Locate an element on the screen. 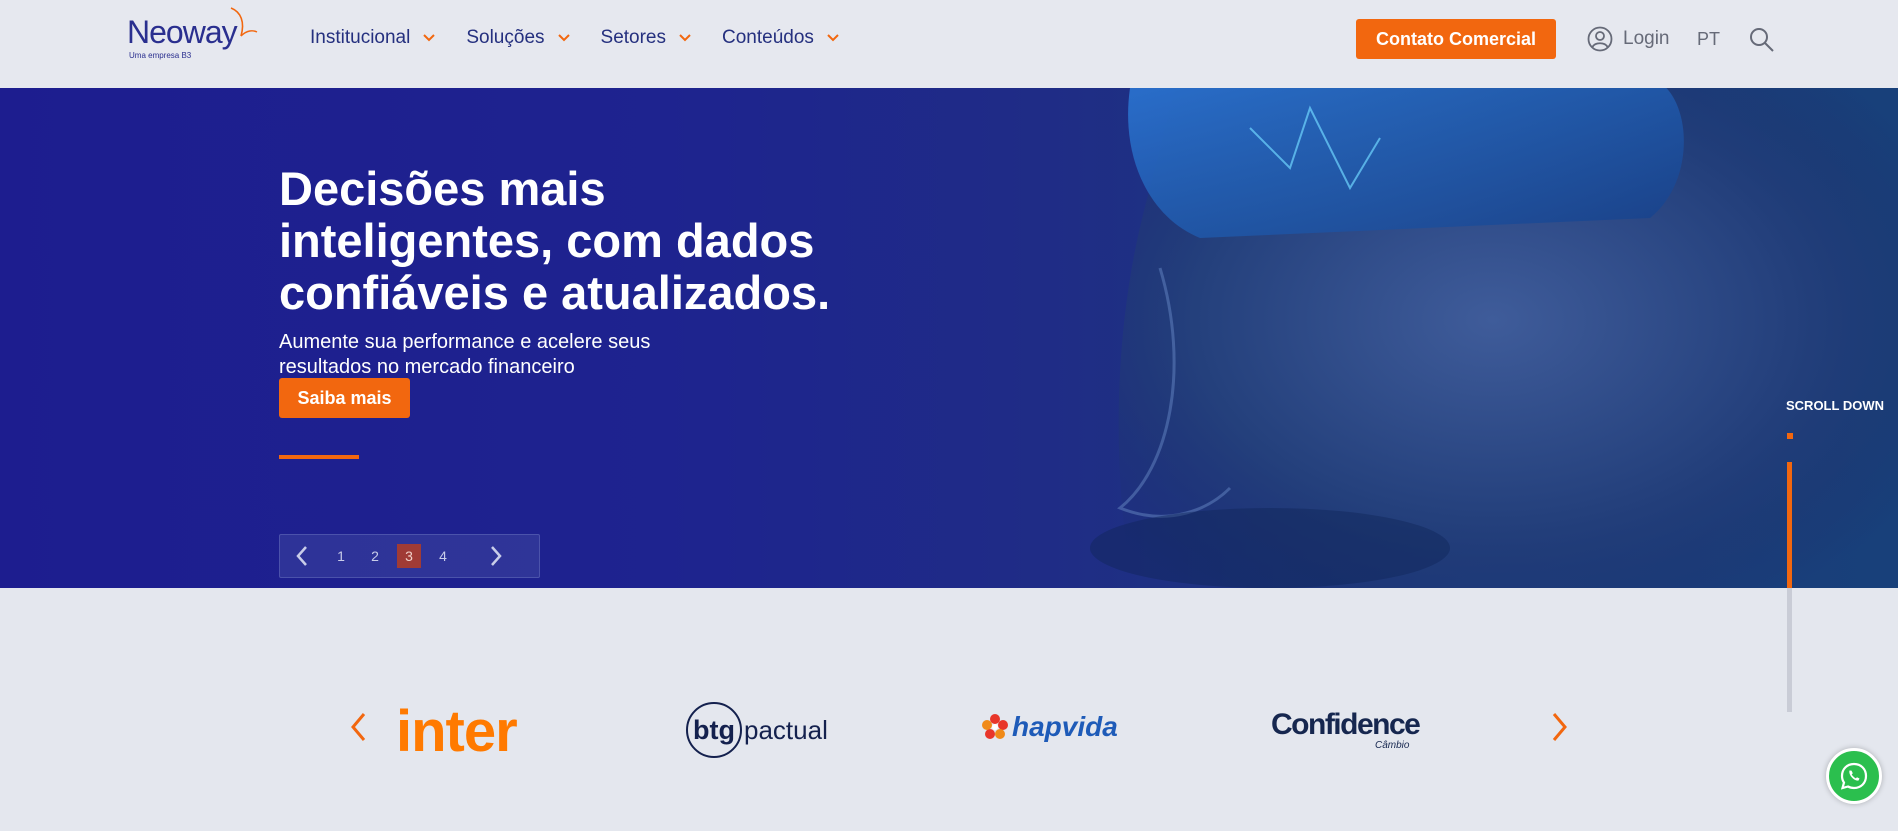 The width and height of the screenshot is (1898, 831). nav-label: Conteúdos is located at coordinates (768, 37).